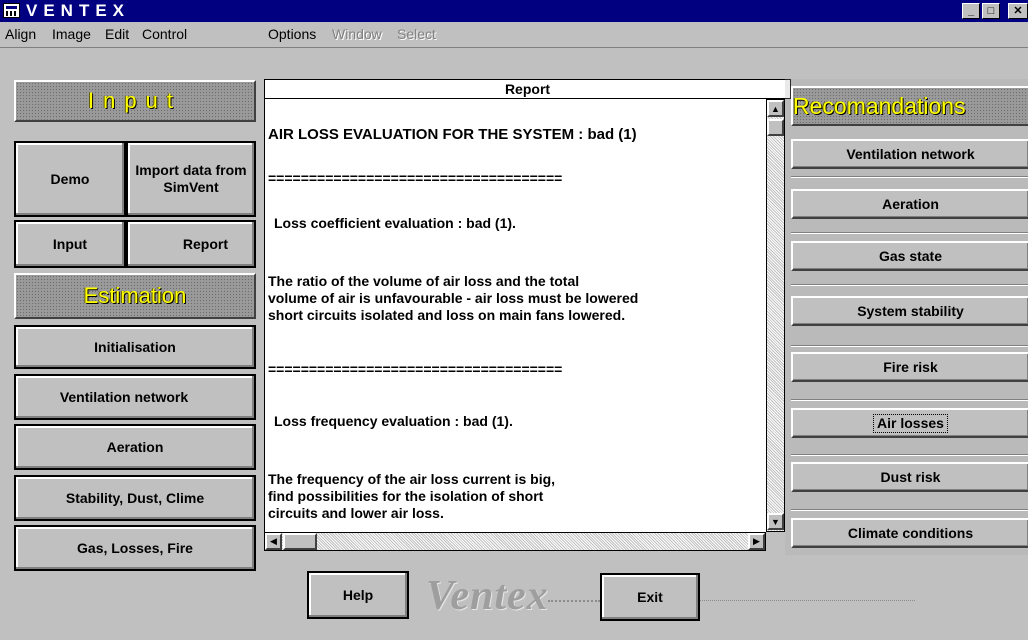  I want to click on report-vertical-scrollbar: ▲ ▼, so click(775, 315).